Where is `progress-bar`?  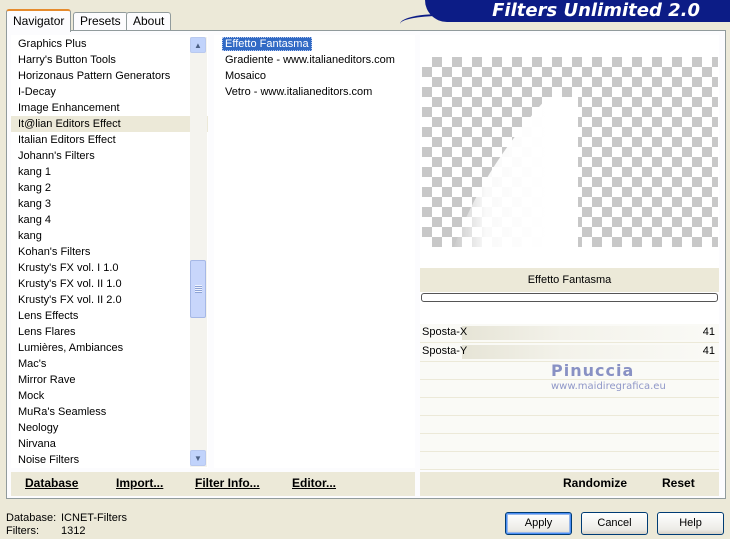 progress-bar is located at coordinates (569, 297).